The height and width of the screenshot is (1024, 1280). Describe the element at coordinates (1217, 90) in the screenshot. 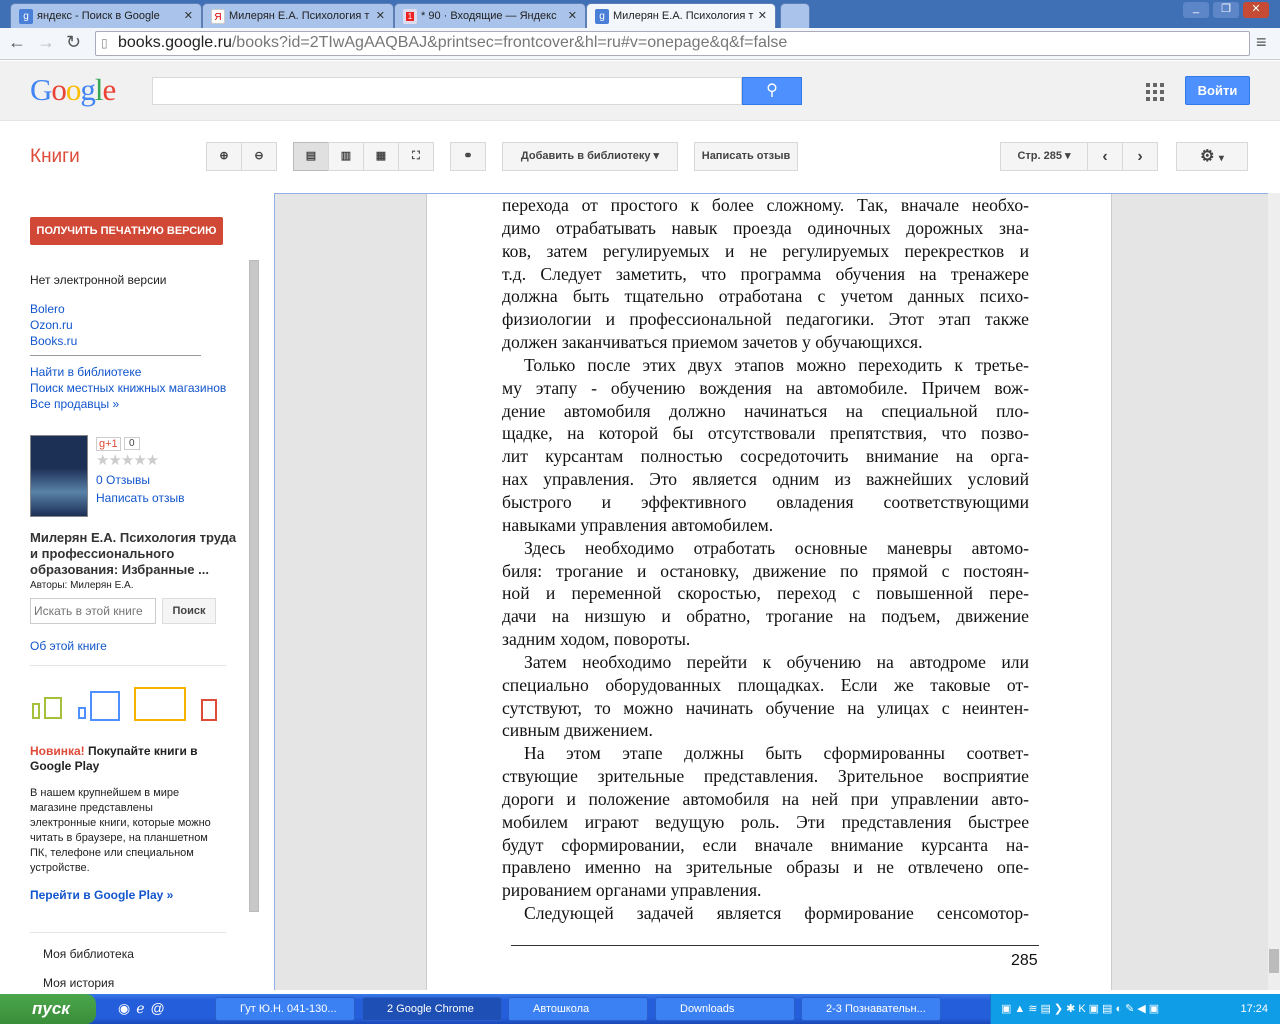

I see `sign-in-button: Войти` at that location.